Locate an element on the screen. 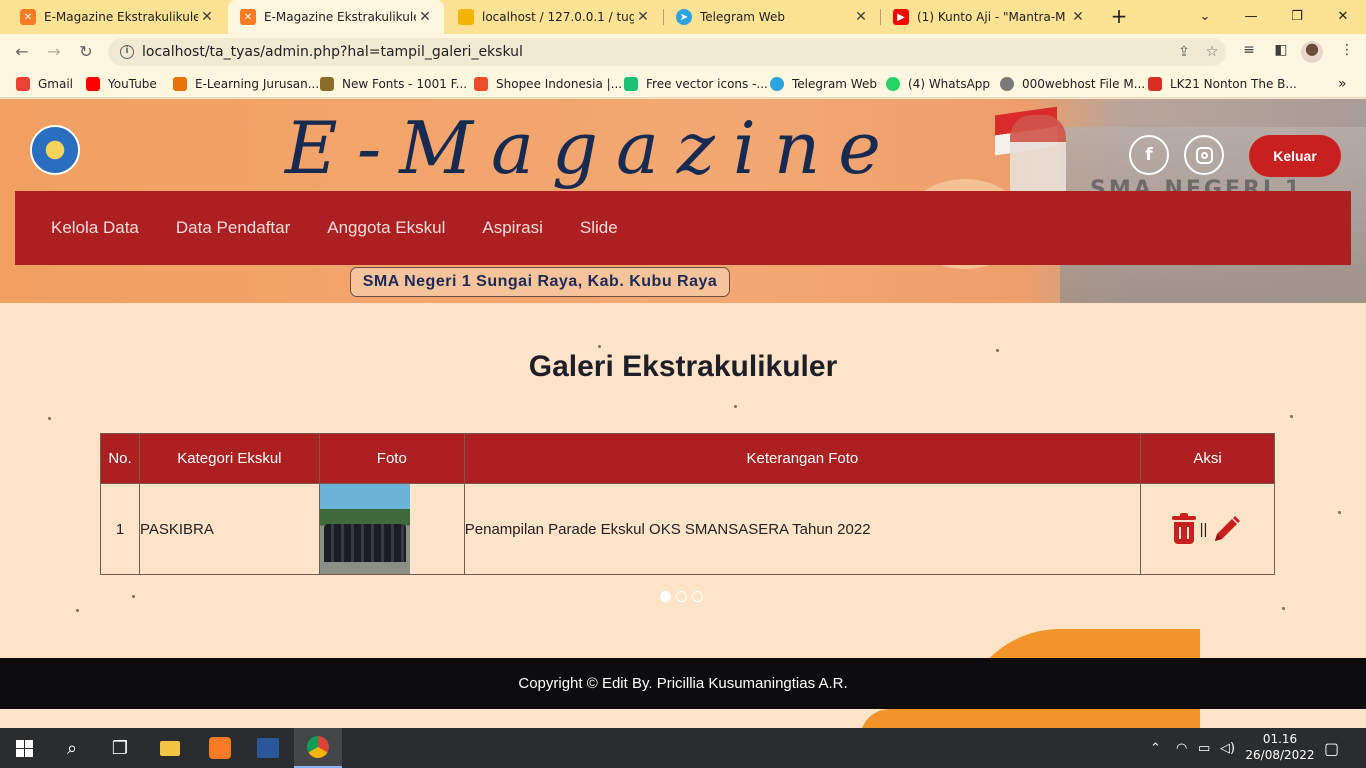 The image size is (1366, 768). edit-pencil-icon is located at coordinates (1227, 529).